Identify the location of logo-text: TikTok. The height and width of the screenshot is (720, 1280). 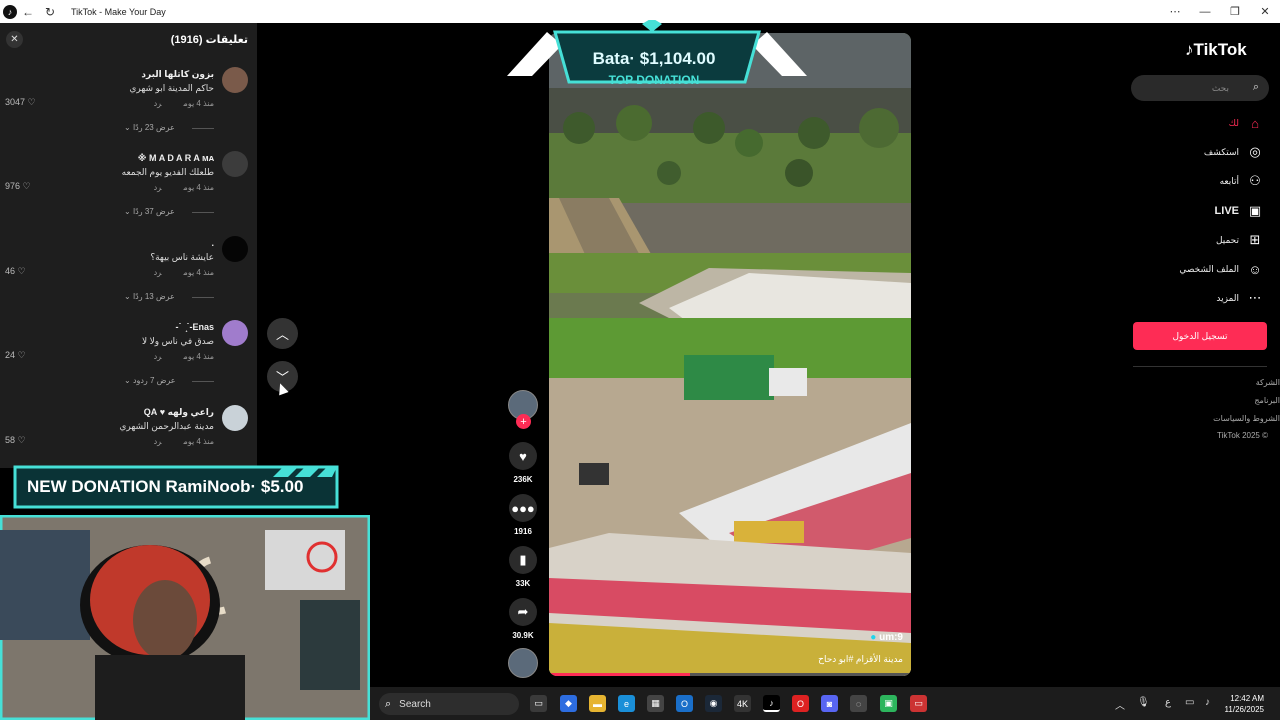
(1220, 49).